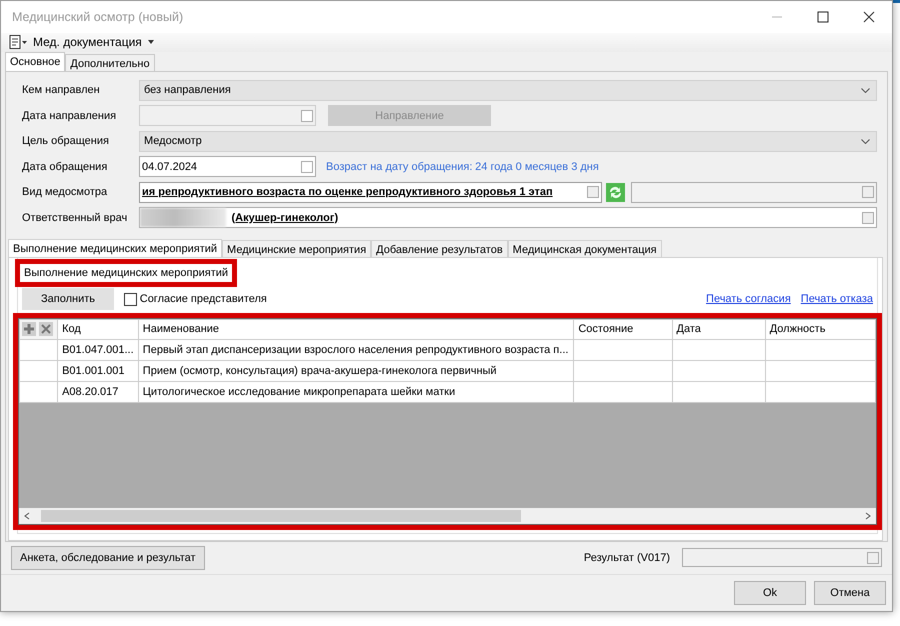 The height and width of the screenshot is (626, 900). I want to click on column-header: Код, so click(98, 330).